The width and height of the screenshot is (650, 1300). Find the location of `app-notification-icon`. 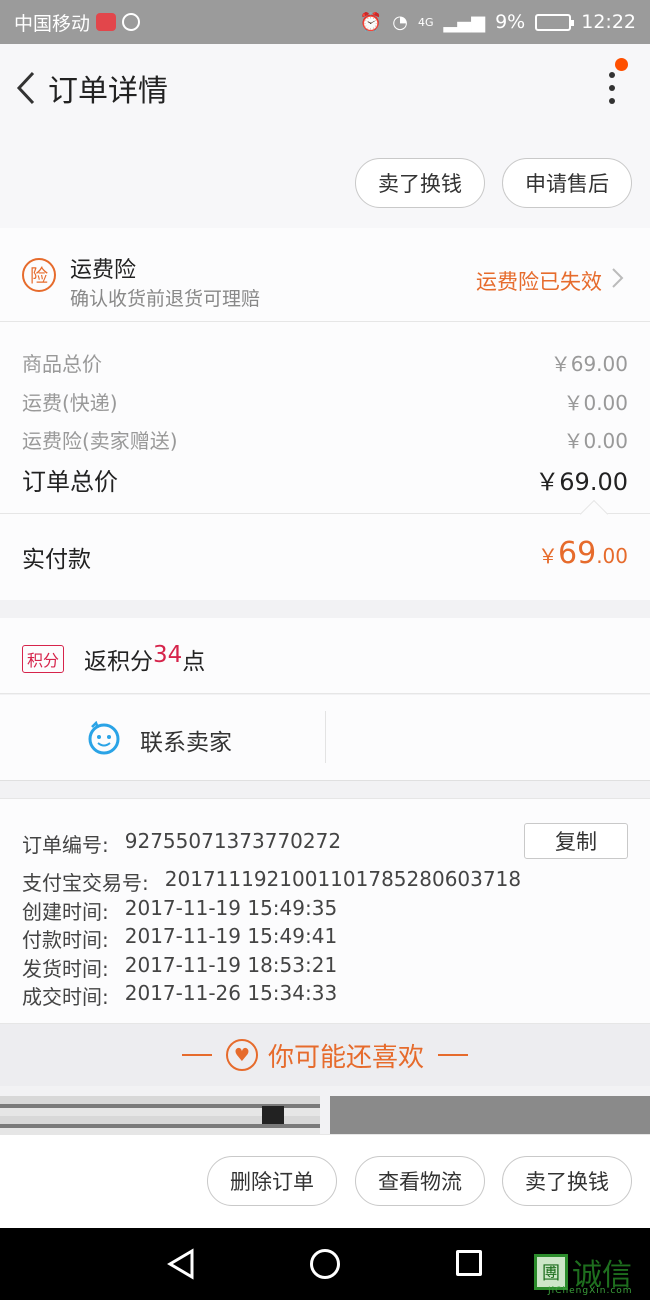

app-notification-icon is located at coordinates (106, 22).